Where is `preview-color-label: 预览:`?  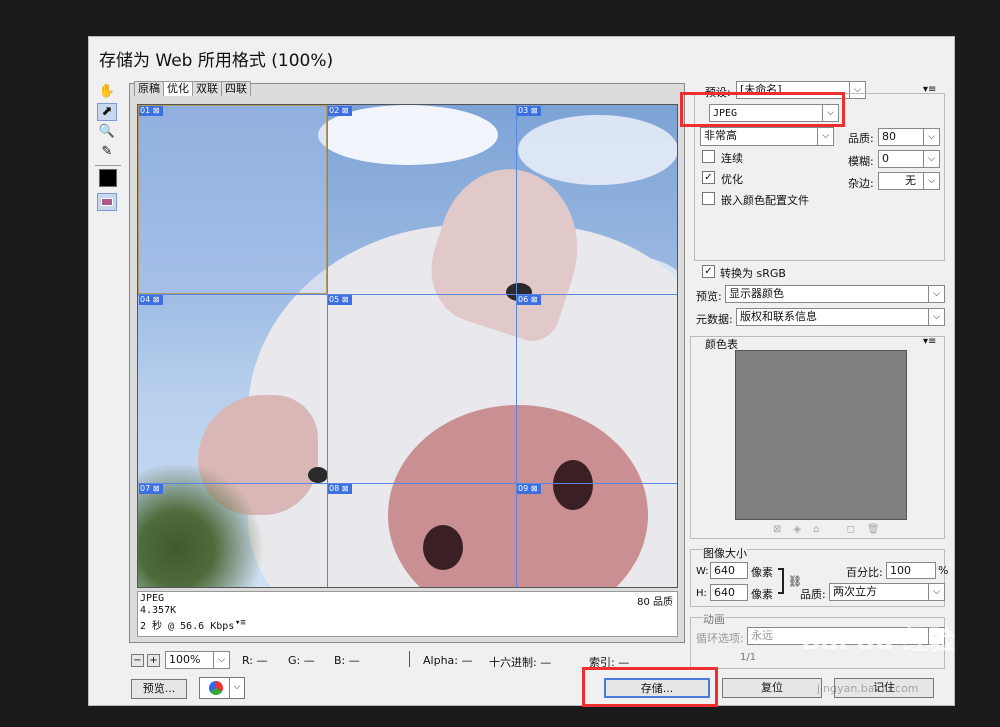 preview-color-label: 预览: is located at coordinates (709, 296).